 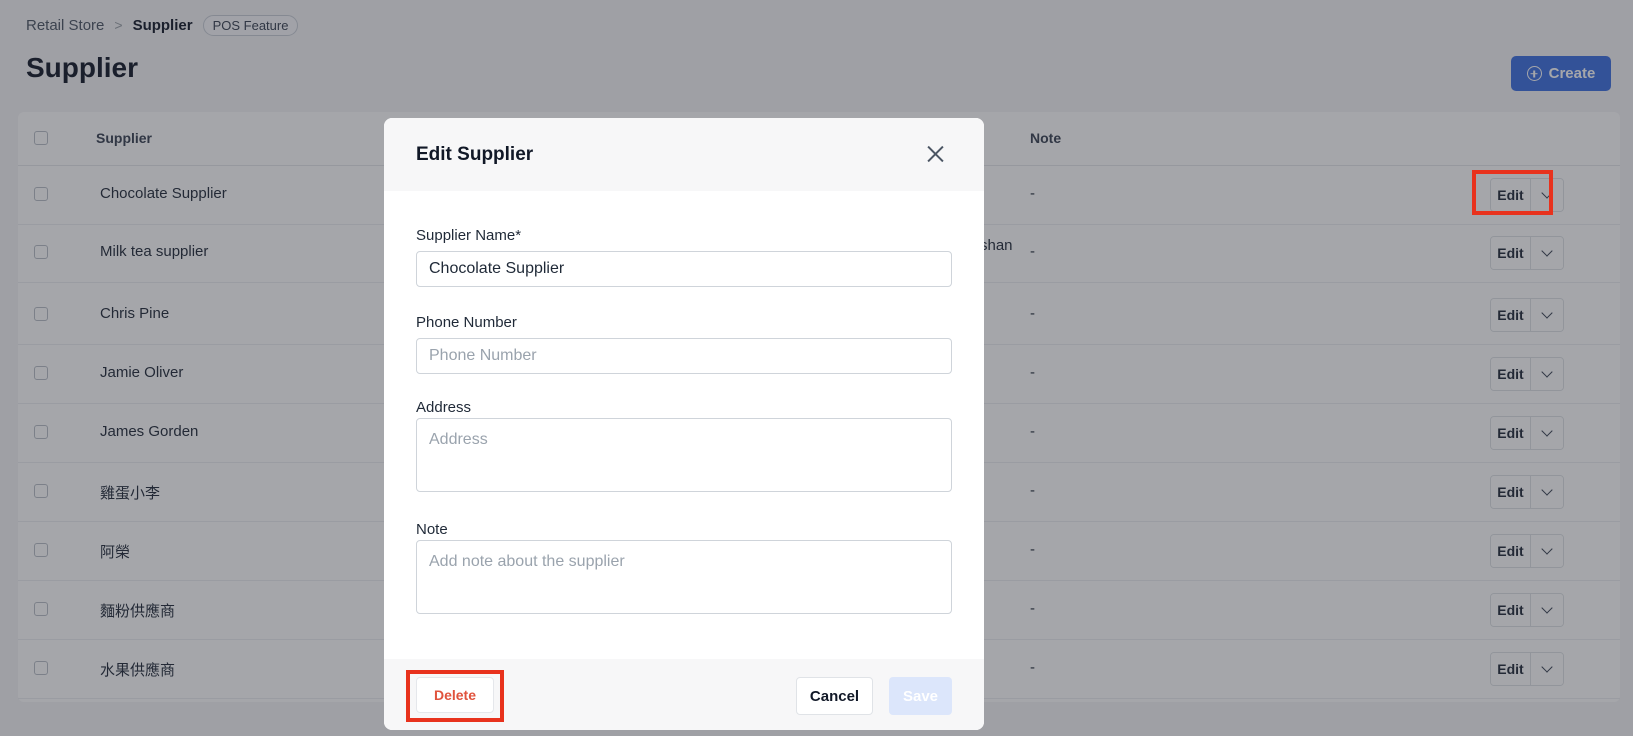 What do you see at coordinates (475, 154) in the screenshot?
I see `modal-title: Edit Supplier` at bounding box center [475, 154].